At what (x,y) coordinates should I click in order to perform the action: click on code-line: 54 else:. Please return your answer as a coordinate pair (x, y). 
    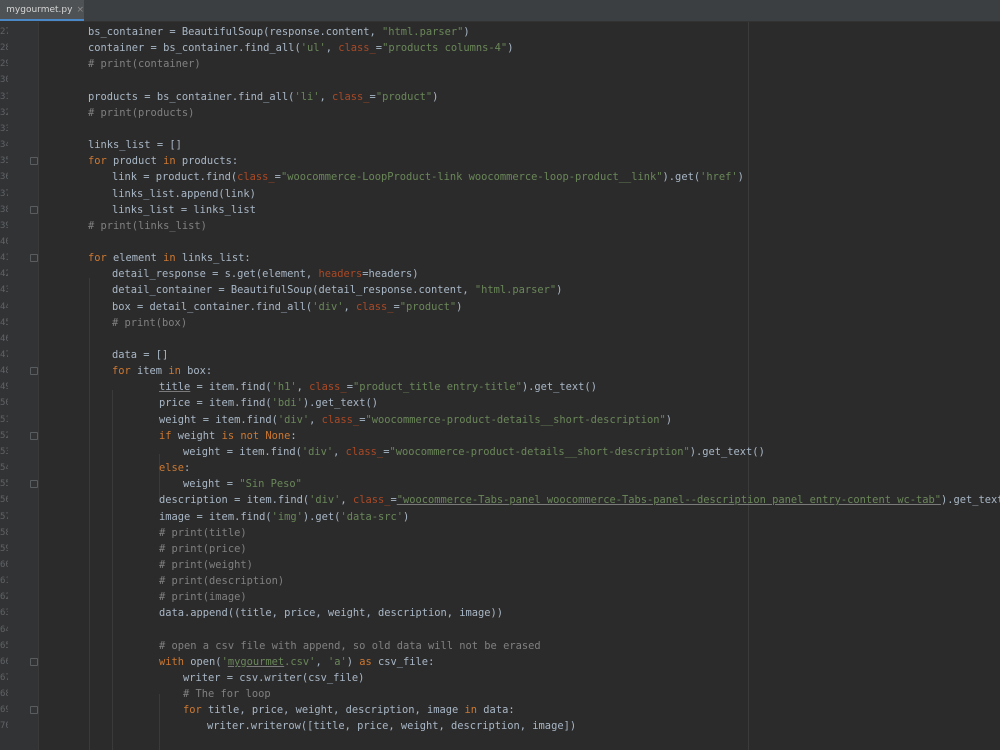
    Looking at the image, I should click on (500, 468).